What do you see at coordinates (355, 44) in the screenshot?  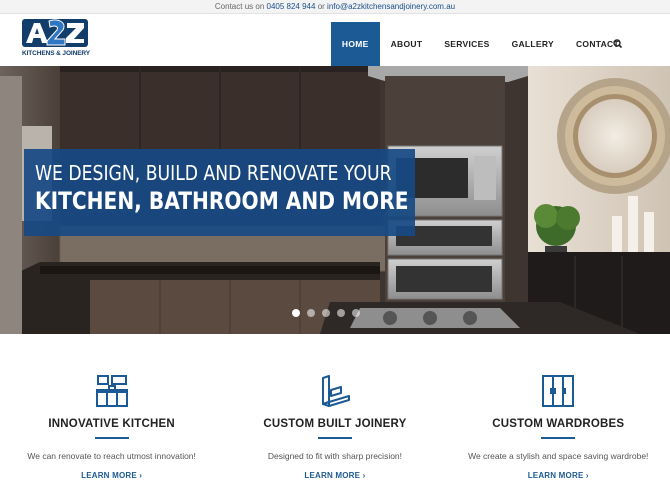 I see `nav-home: HOME` at bounding box center [355, 44].